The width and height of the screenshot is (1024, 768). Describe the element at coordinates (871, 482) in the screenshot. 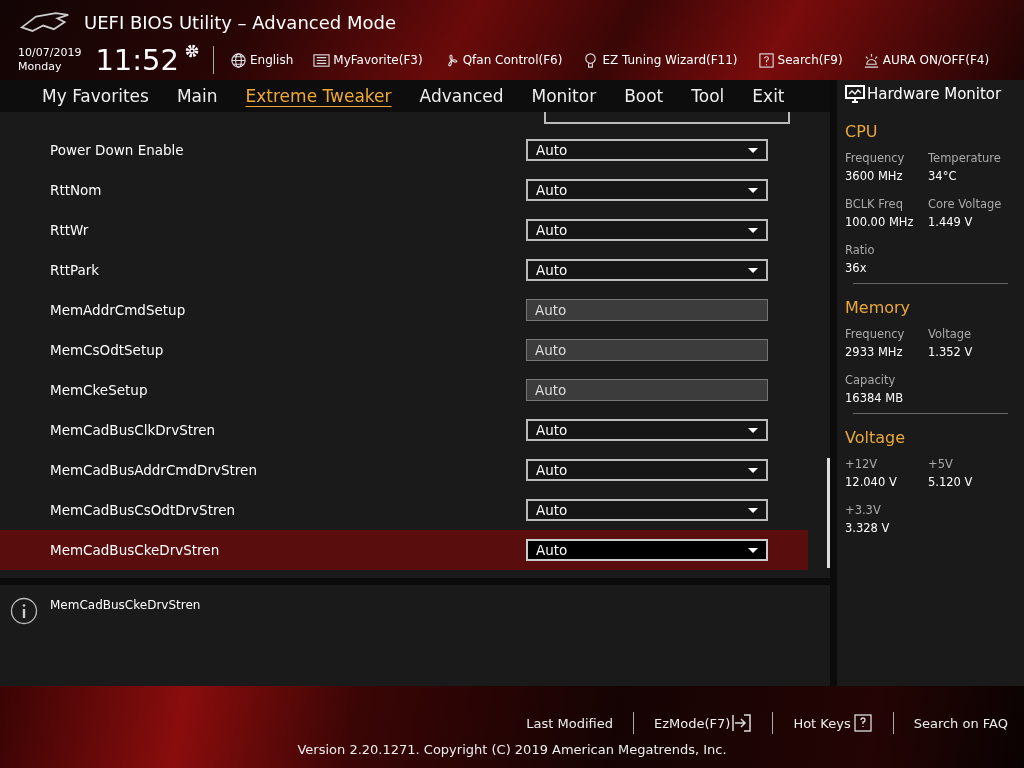

I see `reading-value: 12.040 V` at that location.